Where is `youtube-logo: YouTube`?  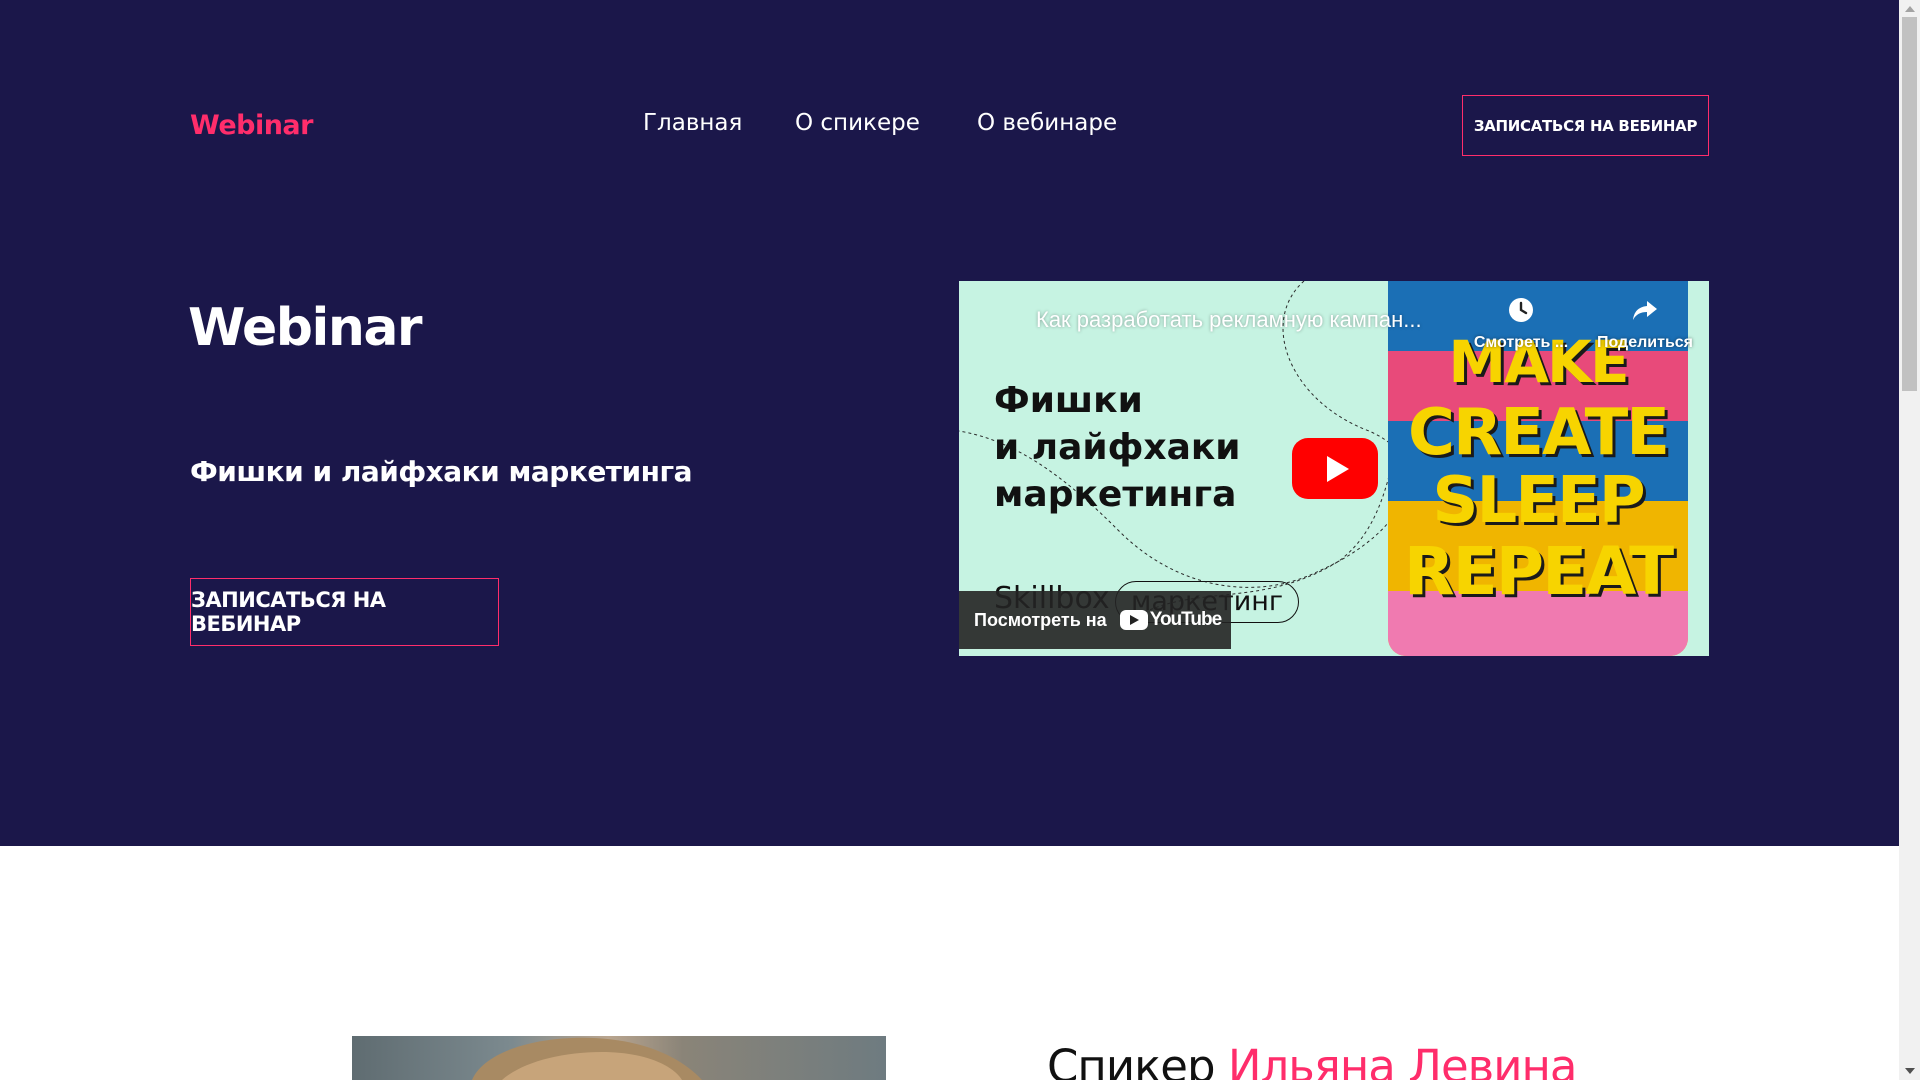
youtube-logo: YouTube is located at coordinates (1170, 620).